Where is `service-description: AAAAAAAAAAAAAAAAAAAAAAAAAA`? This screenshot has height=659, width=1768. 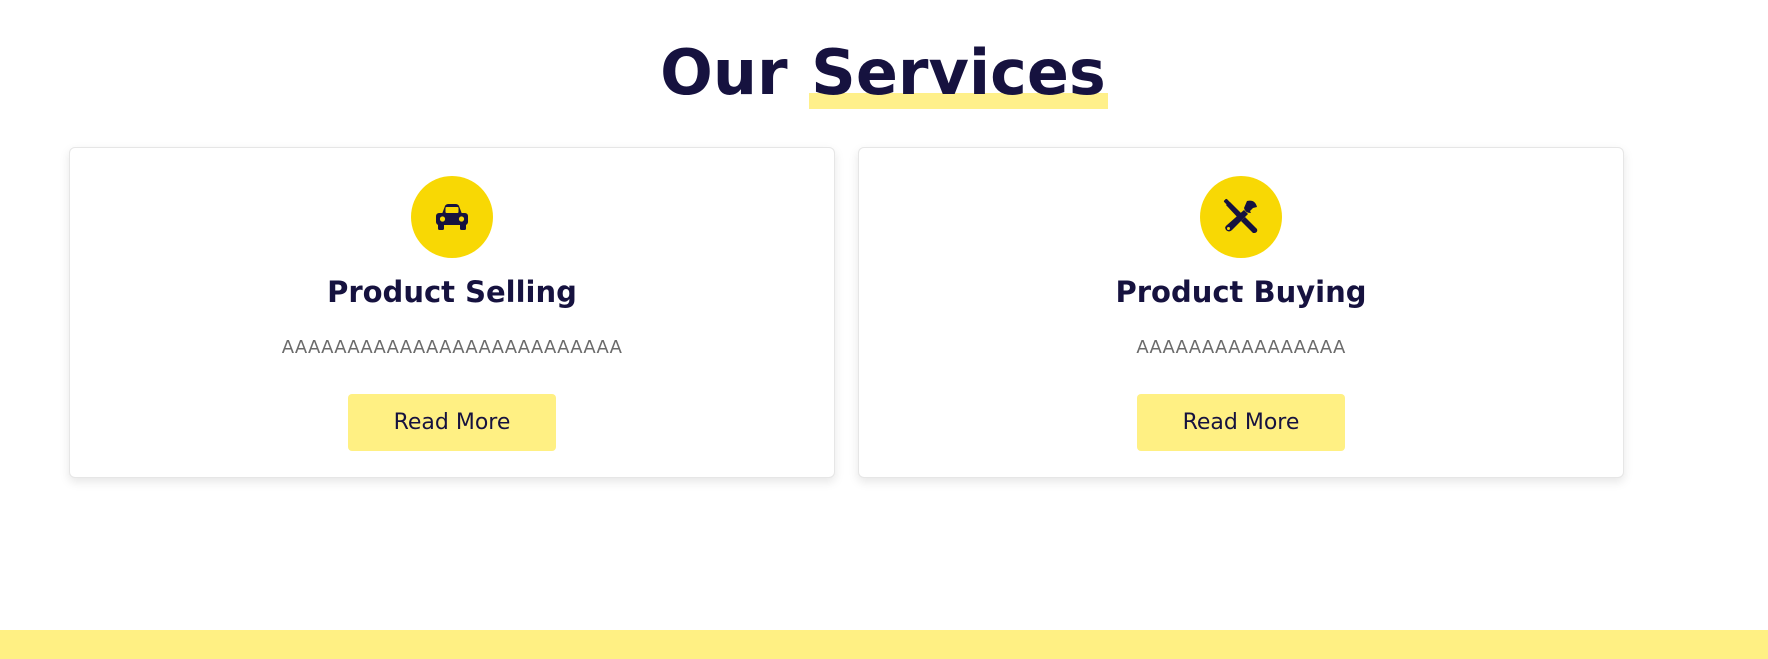
service-description: AAAAAAAAAAAAAAAAAAAAAAAAAA is located at coordinates (452, 347).